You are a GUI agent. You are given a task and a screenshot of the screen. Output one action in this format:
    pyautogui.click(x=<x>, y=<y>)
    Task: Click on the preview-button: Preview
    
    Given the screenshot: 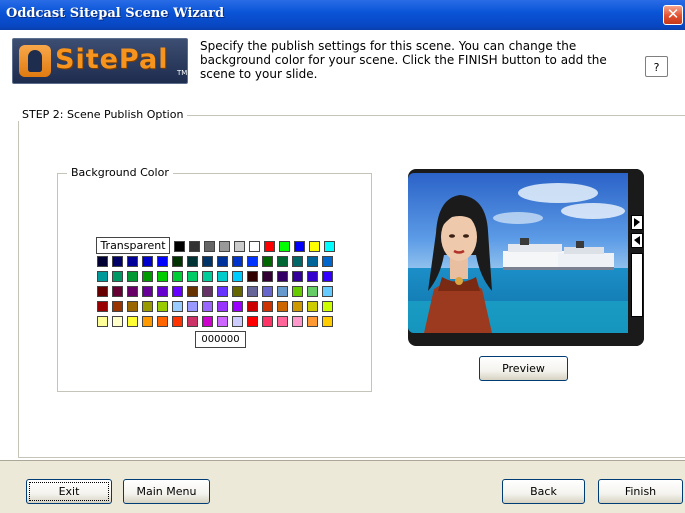 What is the action you would take?
    pyautogui.click(x=523, y=368)
    